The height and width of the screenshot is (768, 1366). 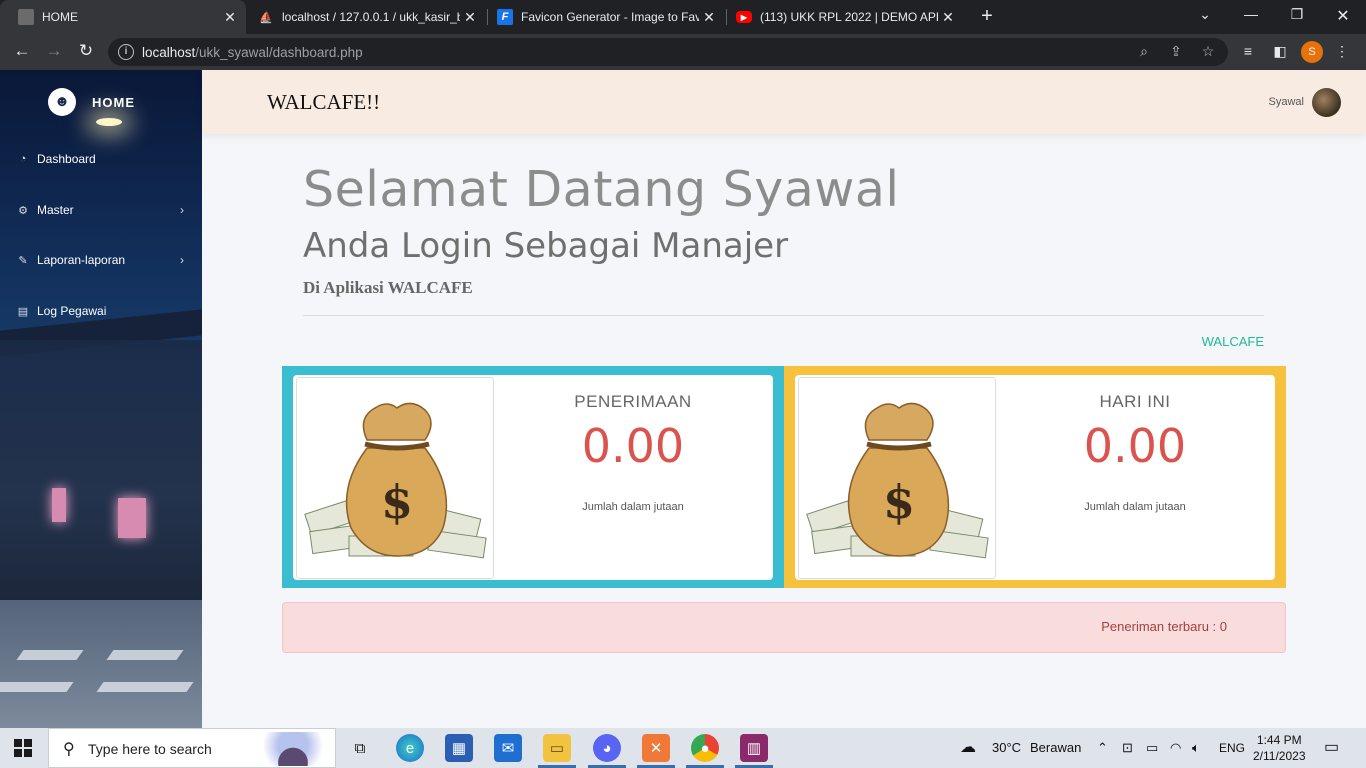 What do you see at coordinates (72, 311) in the screenshot?
I see `sidebar-item-label: Log Pegawai` at bounding box center [72, 311].